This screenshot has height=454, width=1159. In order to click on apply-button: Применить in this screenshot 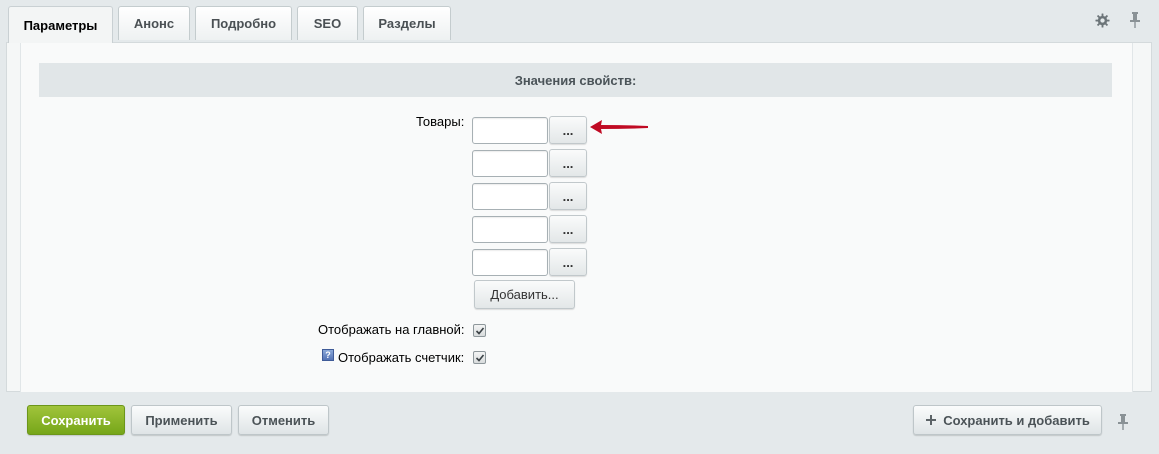, I will do `click(181, 420)`.